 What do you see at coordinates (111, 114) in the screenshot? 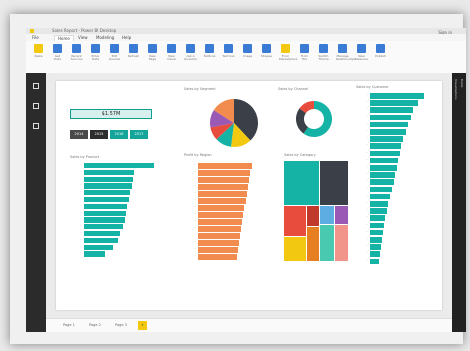
I see `kpi-card: $1.57M` at bounding box center [111, 114].